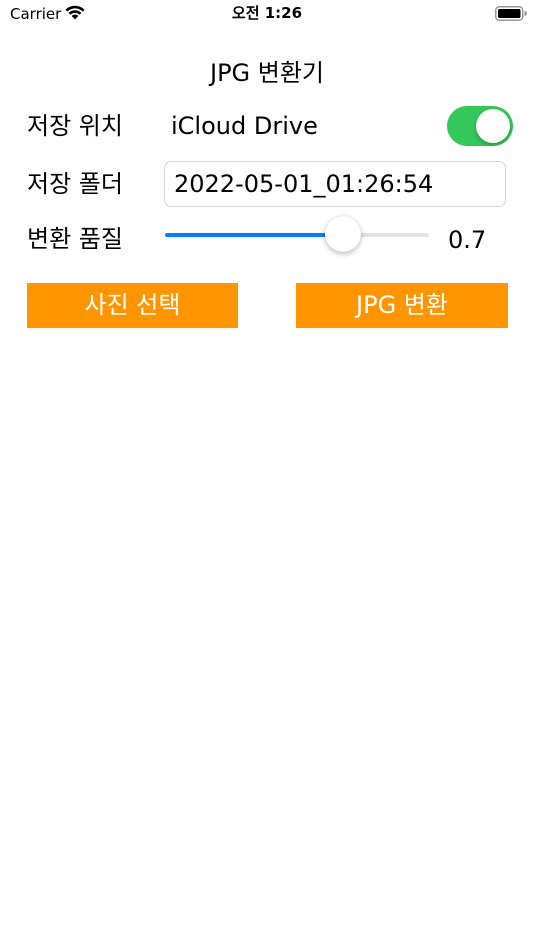  I want to click on toggle-knob, so click(493, 126).